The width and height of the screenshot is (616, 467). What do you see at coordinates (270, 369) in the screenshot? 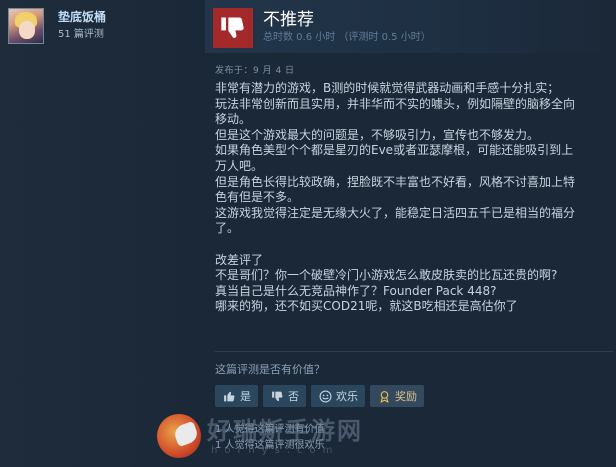
I see `helpful-question: 这篇评测是否有价值？` at bounding box center [270, 369].